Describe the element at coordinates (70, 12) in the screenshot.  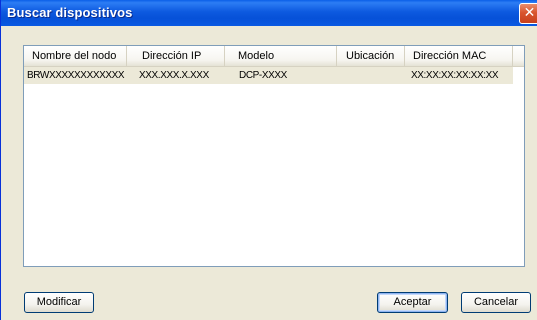
I see `window-title: Buscar dispositivos` at that location.